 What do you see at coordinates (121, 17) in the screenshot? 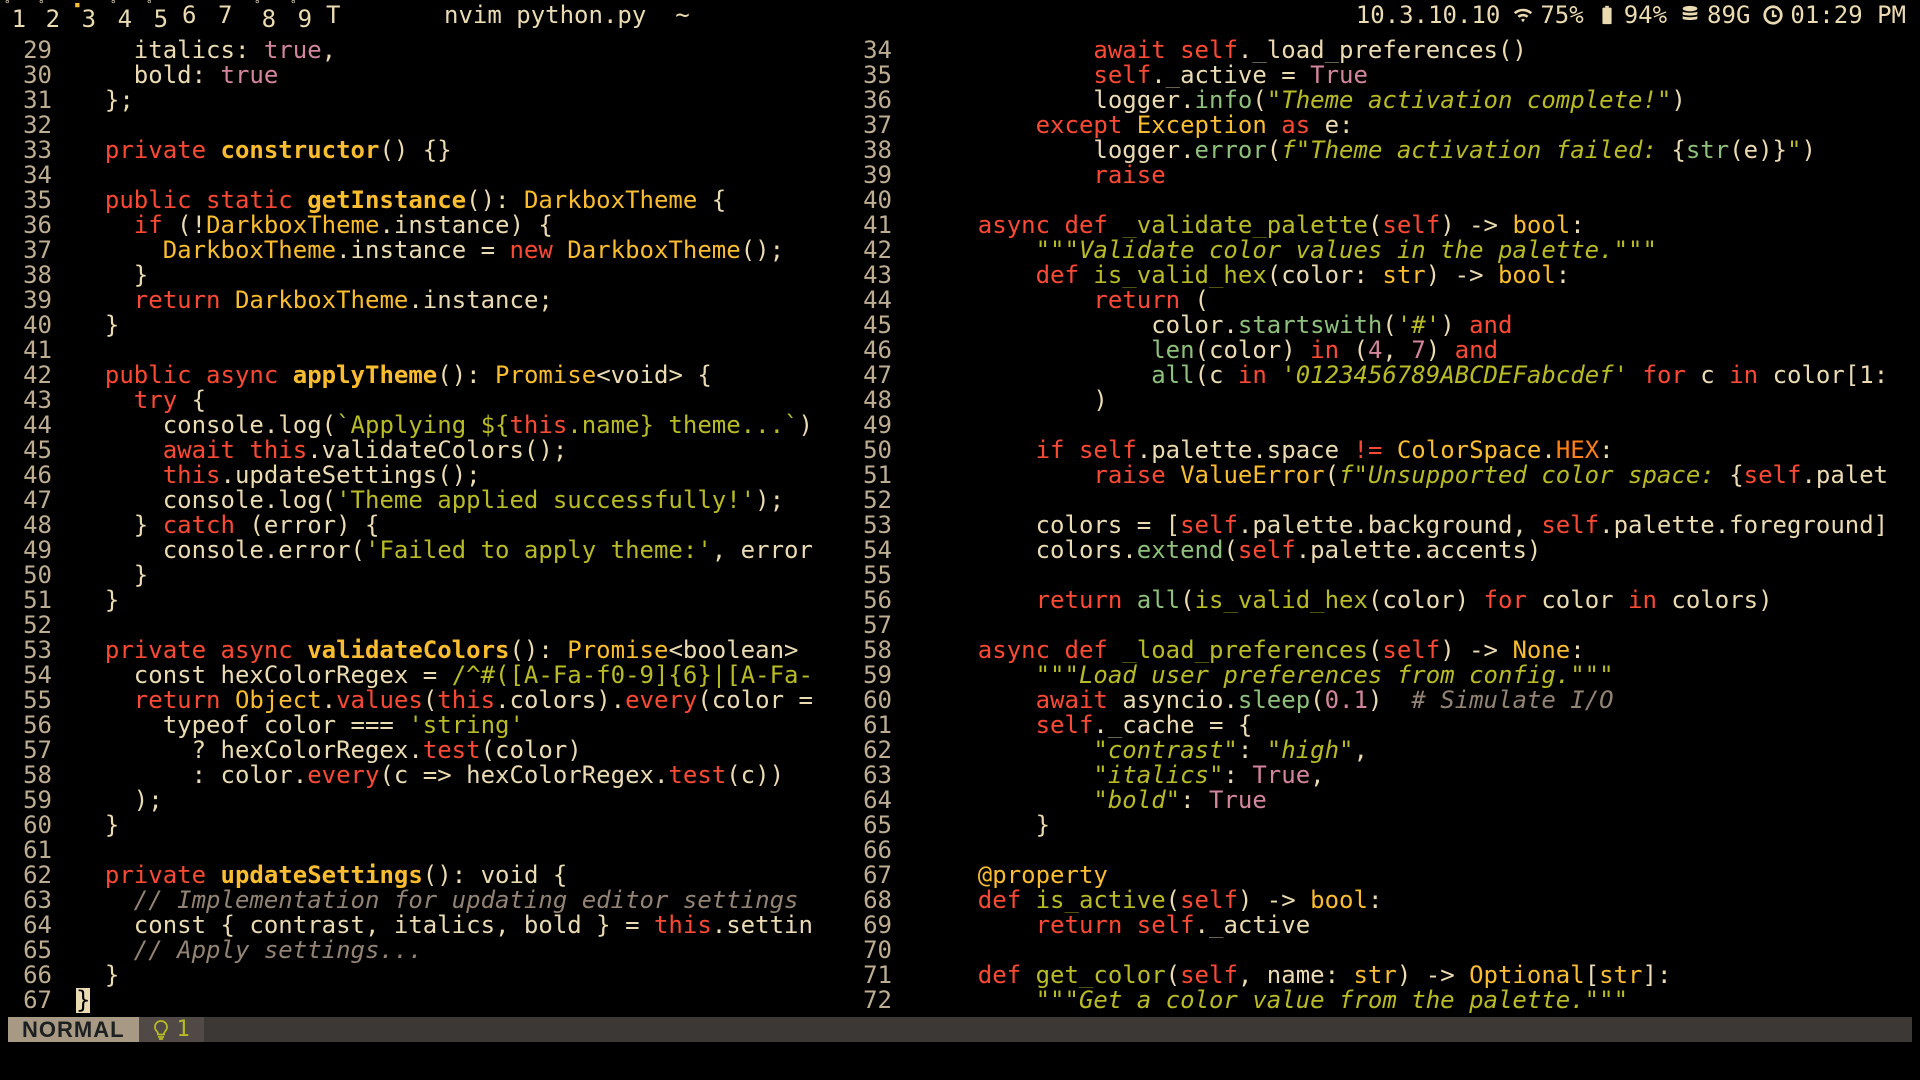
I see `workspace-4: °4` at bounding box center [121, 17].